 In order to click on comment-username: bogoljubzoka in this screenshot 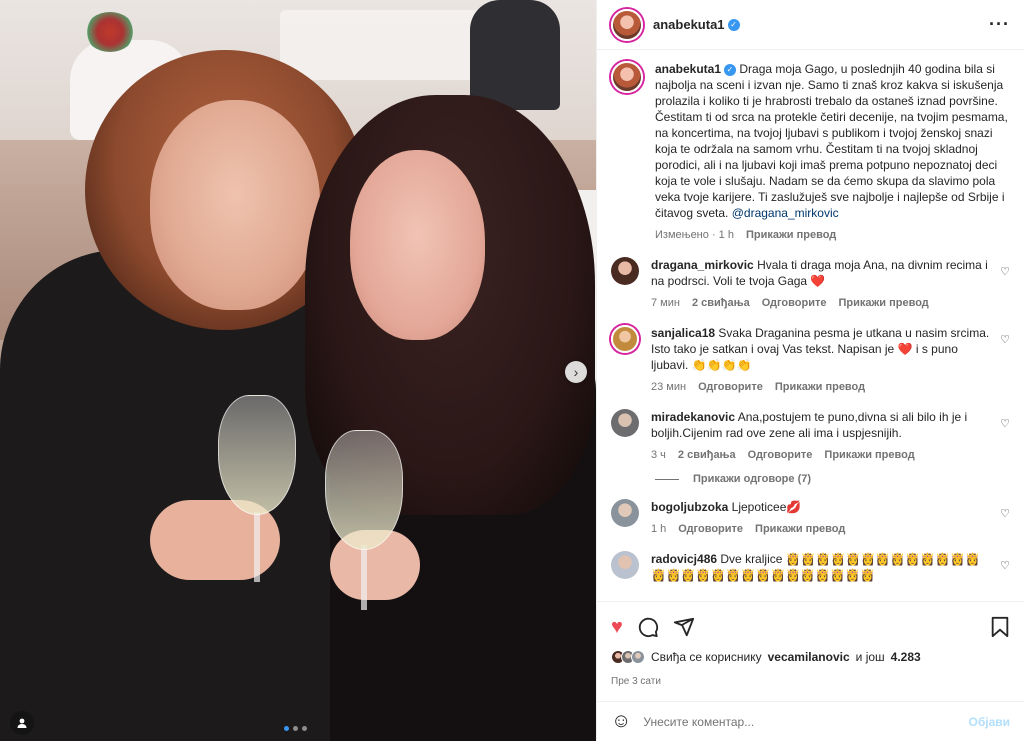, I will do `click(689, 507)`.